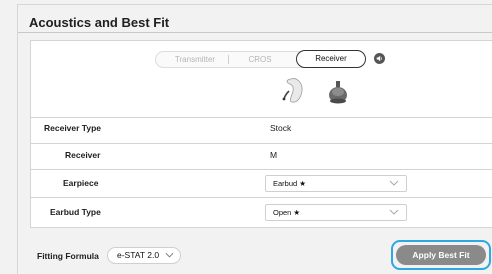 Image resolution: width=492 pixels, height=274 pixels. I want to click on earbud-dome-icon, so click(338, 92).